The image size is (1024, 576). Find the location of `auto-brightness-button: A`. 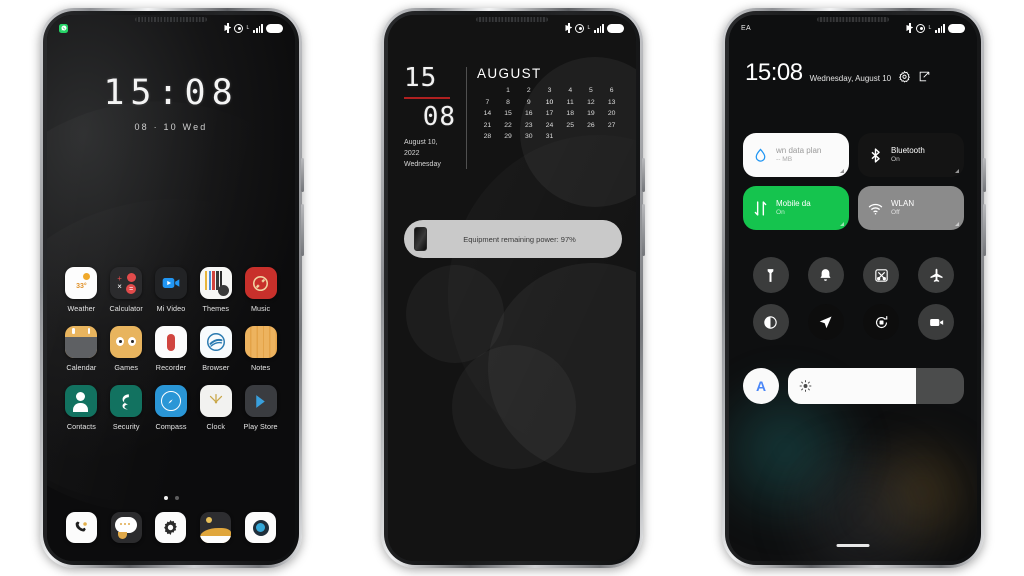

auto-brightness-button: A is located at coordinates (761, 386).